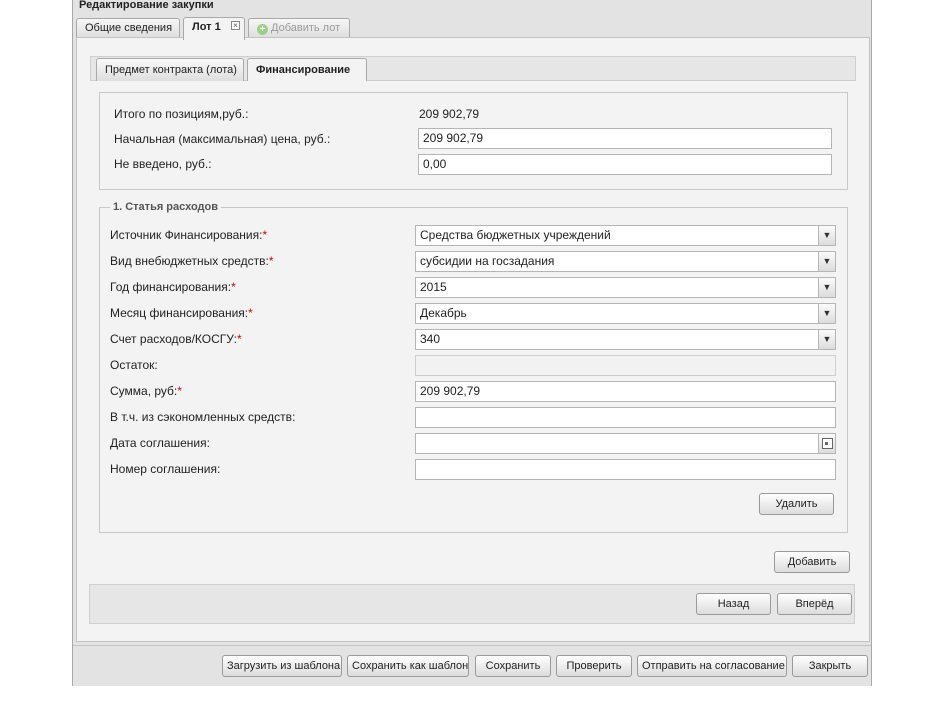 This screenshot has width=930, height=727. What do you see at coordinates (625, 365) in the screenshot?
I see `remainder-field` at bounding box center [625, 365].